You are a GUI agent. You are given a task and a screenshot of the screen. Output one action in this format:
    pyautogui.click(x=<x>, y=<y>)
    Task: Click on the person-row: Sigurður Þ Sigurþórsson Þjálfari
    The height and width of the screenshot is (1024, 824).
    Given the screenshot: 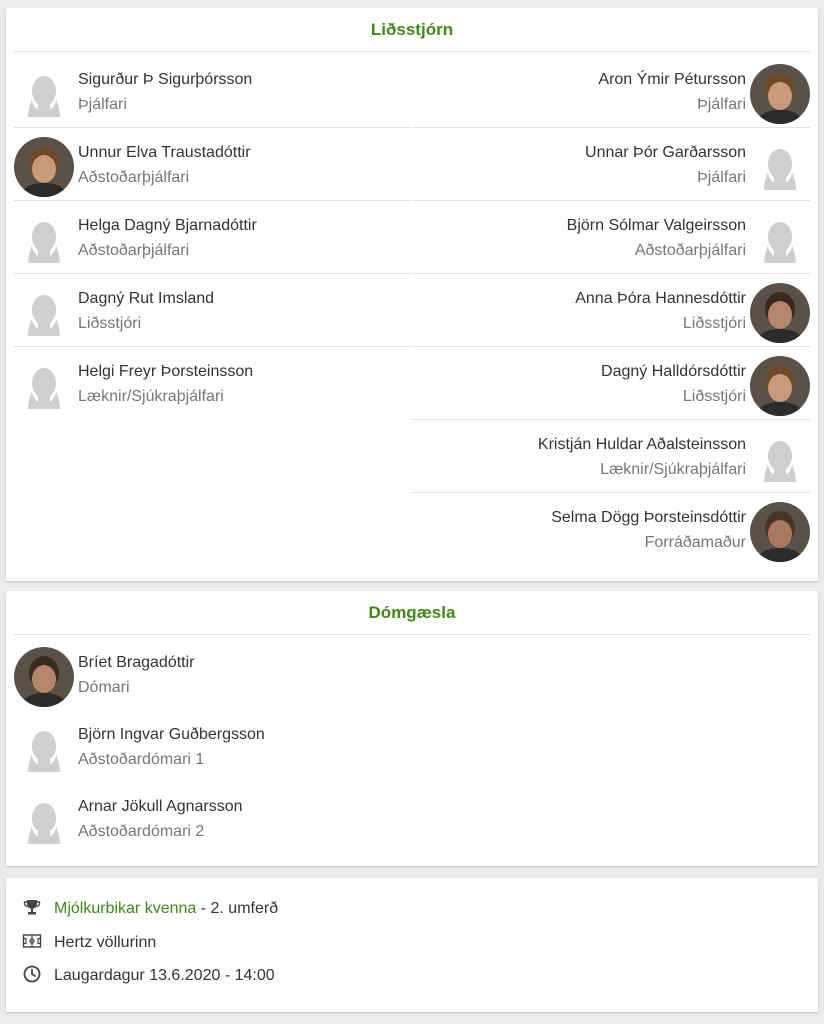 What is the action you would take?
    pyautogui.click(x=212, y=91)
    